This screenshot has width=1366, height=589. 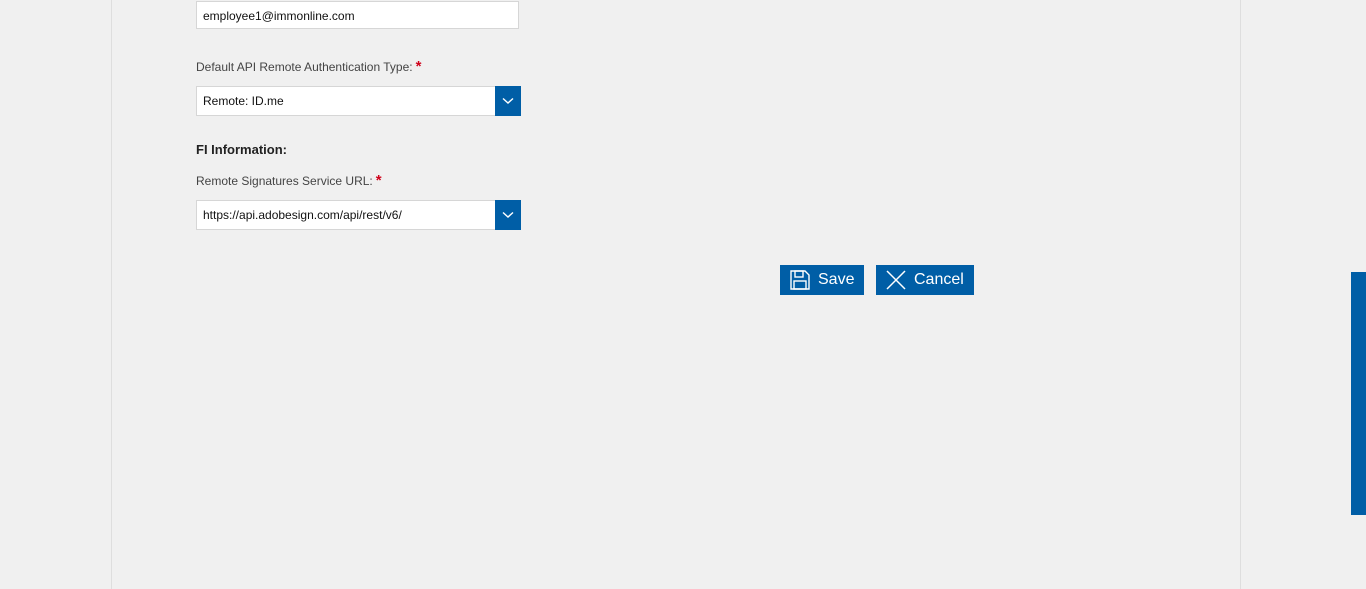 I want to click on signatures-url-label: Remote Signatures Service URL: *, so click(x=289, y=180).